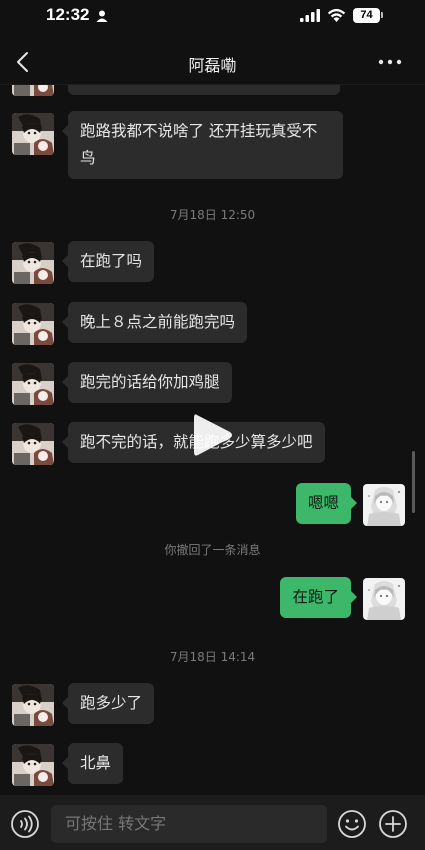  What do you see at coordinates (68, 14) in the screenshot?
I see `status-time: 12:32` at bounding box center [68, 14].